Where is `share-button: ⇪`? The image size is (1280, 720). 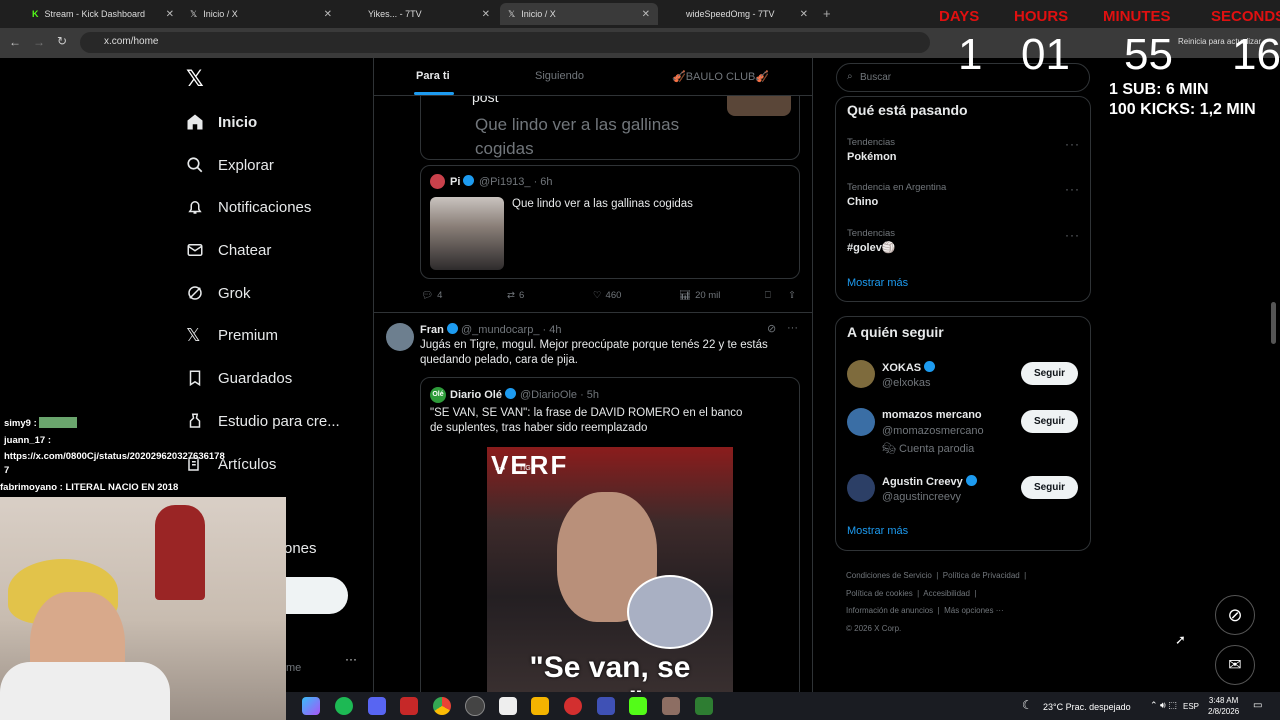 share-button: ⇪ is located at coordinates (792, 295).